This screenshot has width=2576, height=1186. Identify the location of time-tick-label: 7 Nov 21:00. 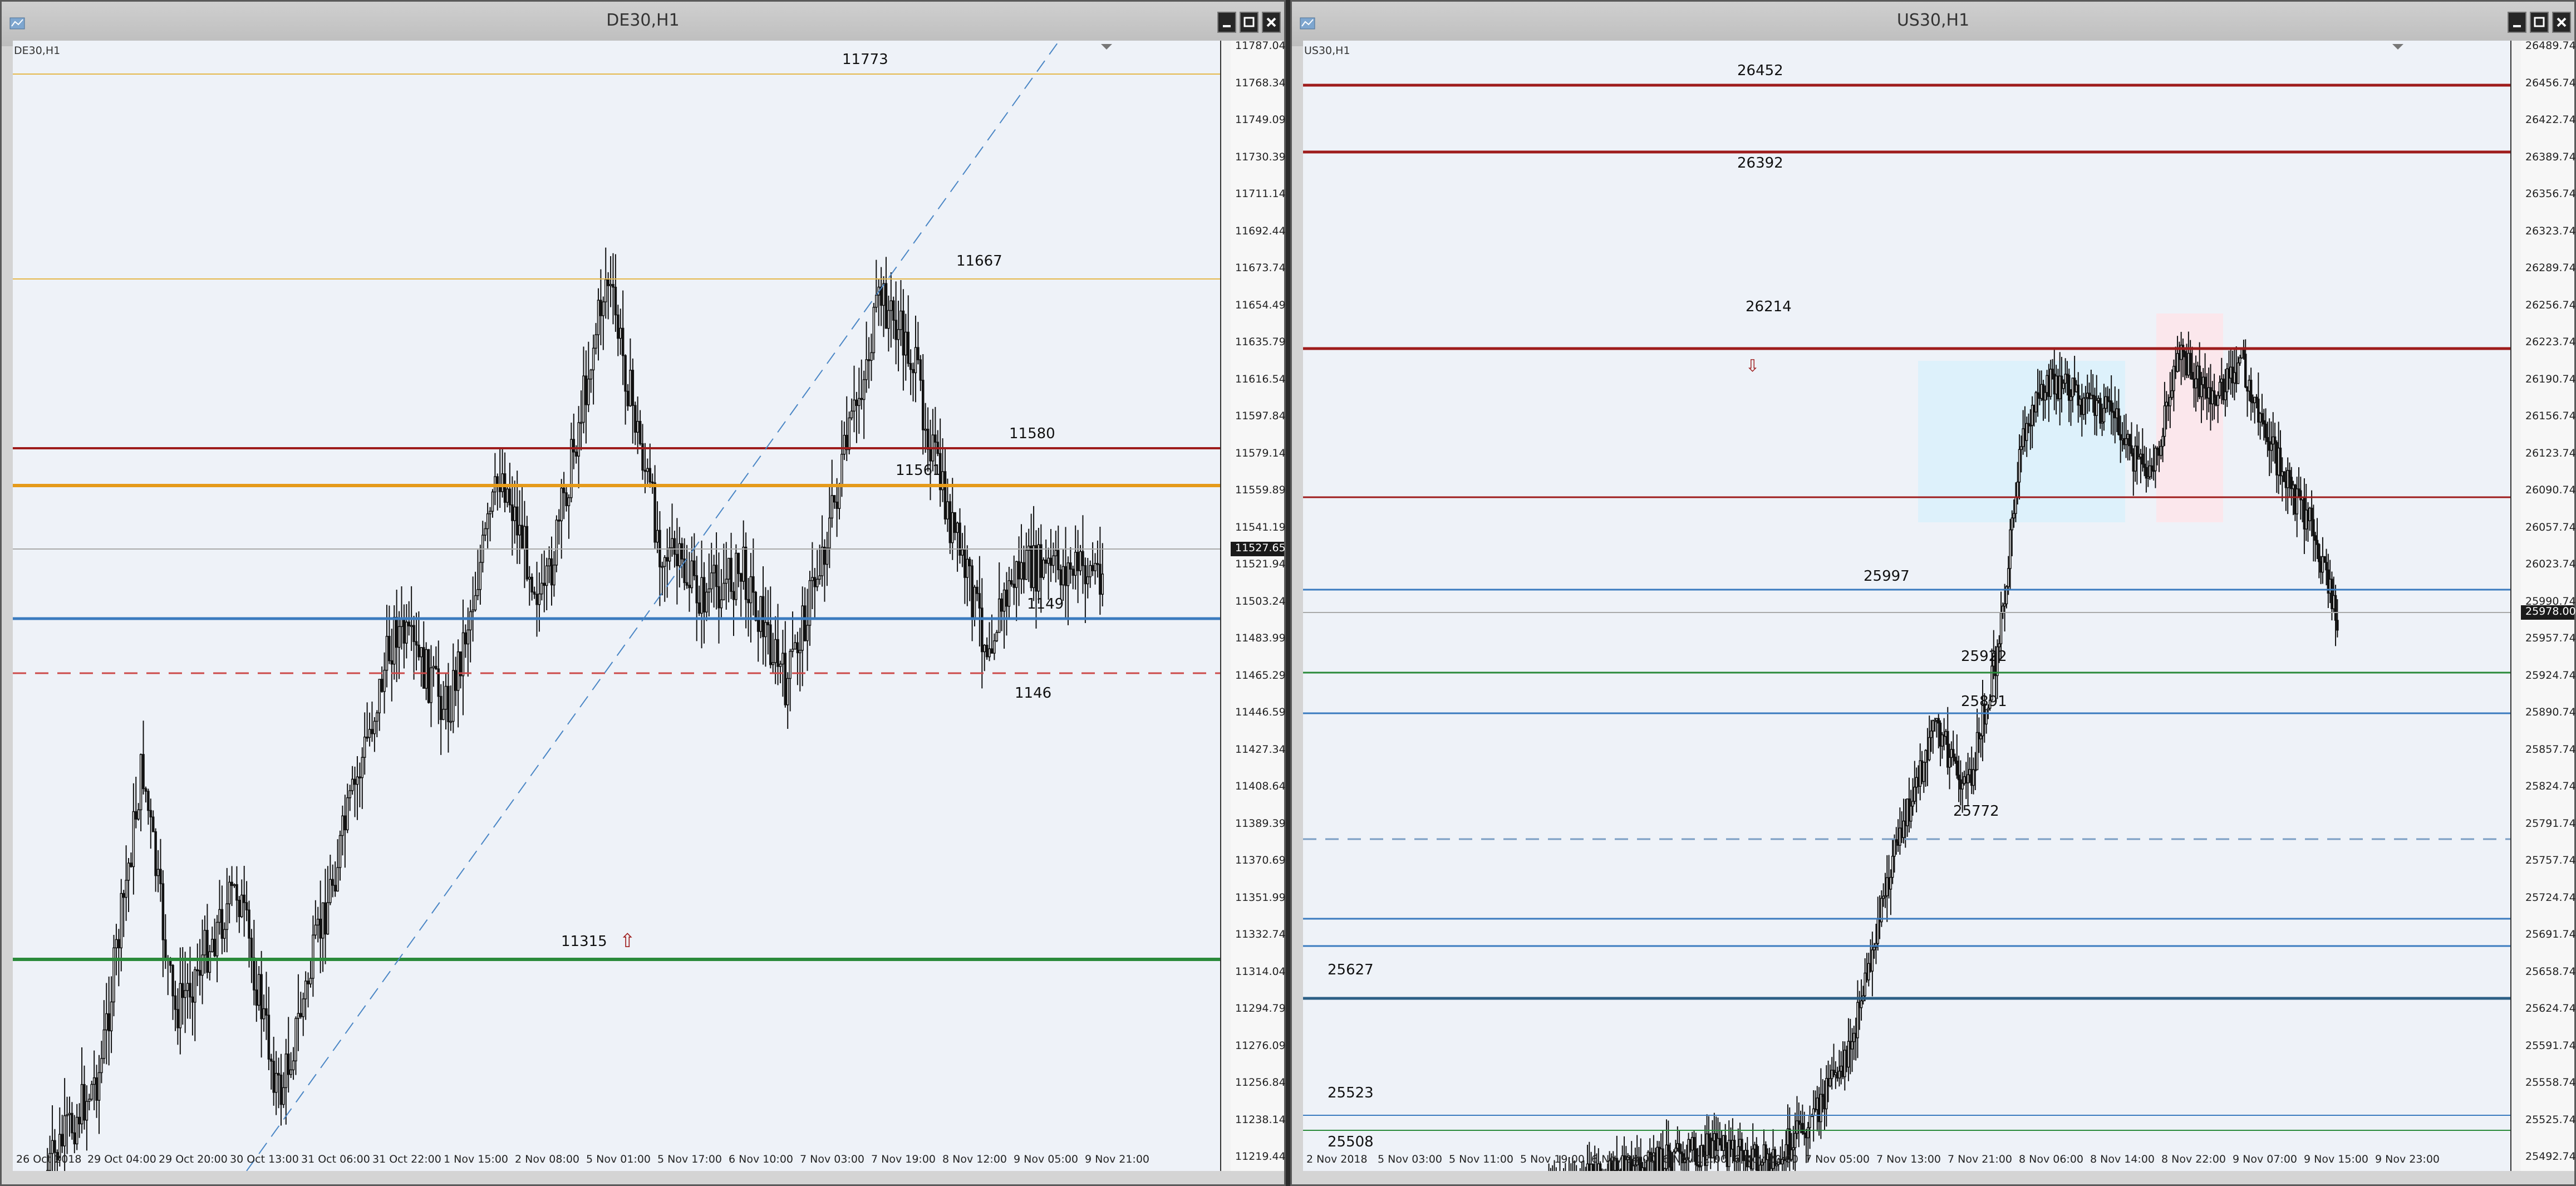
(1980, 1159).